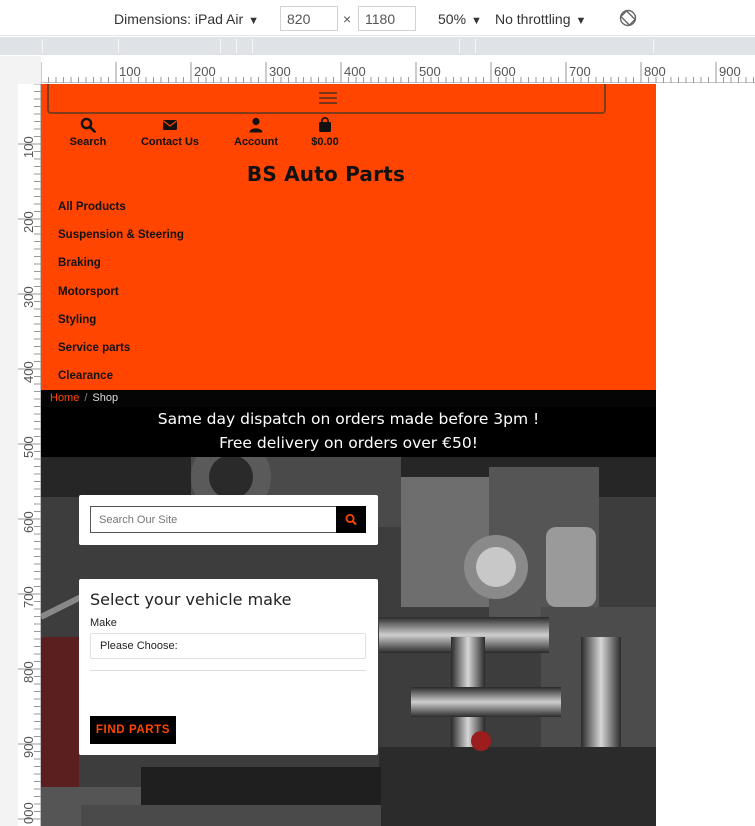 The height and width of the screenshot is (826, 755). Describe the element at coordinates (105, 398) in the screenshot. I see `breadcrumb-current: Shop` at that location.